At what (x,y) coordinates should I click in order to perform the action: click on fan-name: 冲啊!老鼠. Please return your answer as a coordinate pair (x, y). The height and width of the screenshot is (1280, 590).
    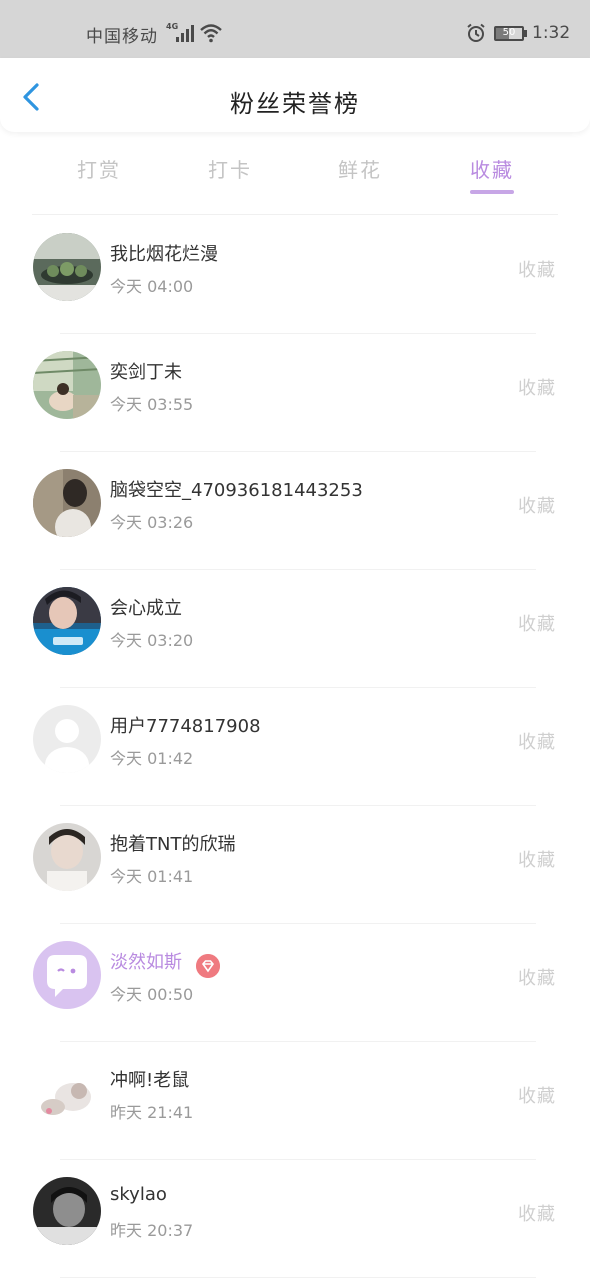
    Looking at the image, I should click on (150, 1080).